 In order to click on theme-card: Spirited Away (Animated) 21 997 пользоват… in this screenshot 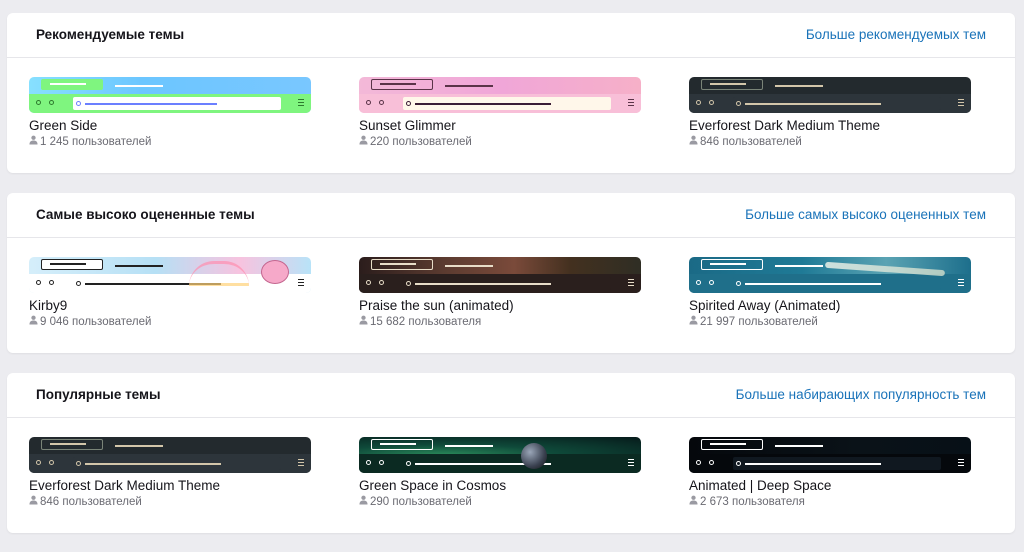, I will do `click(830, 292)`.